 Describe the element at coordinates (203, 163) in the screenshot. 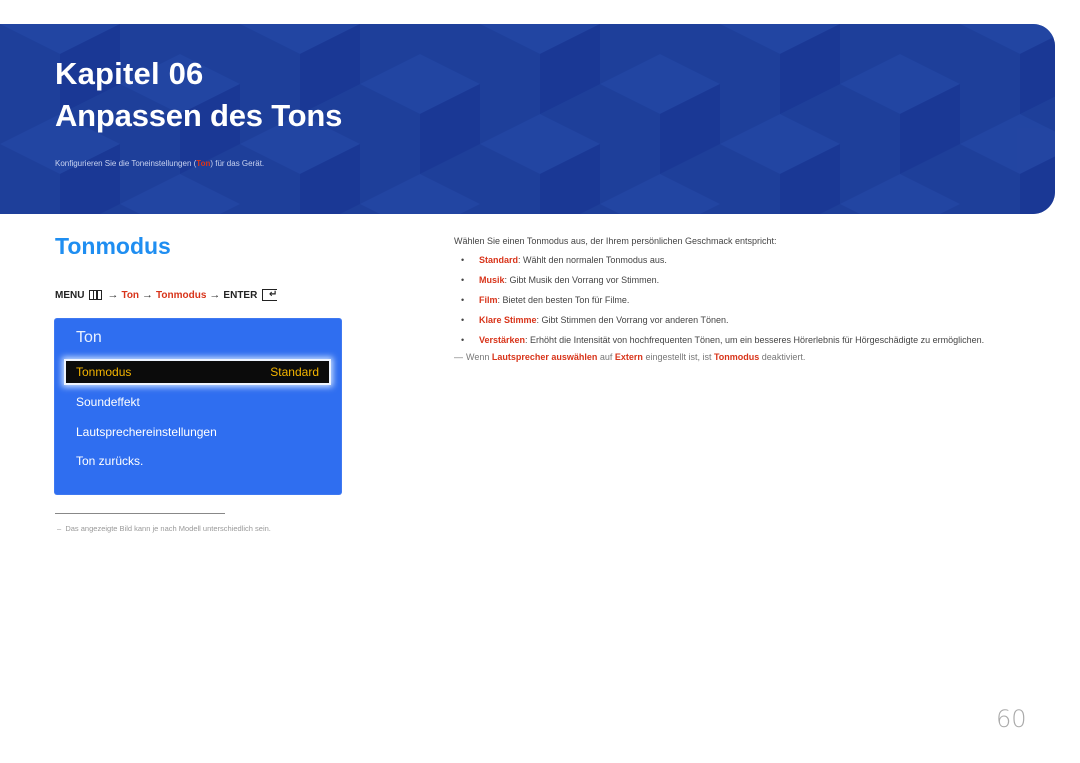

I see `subtitle-highlight: Ton` at that location.